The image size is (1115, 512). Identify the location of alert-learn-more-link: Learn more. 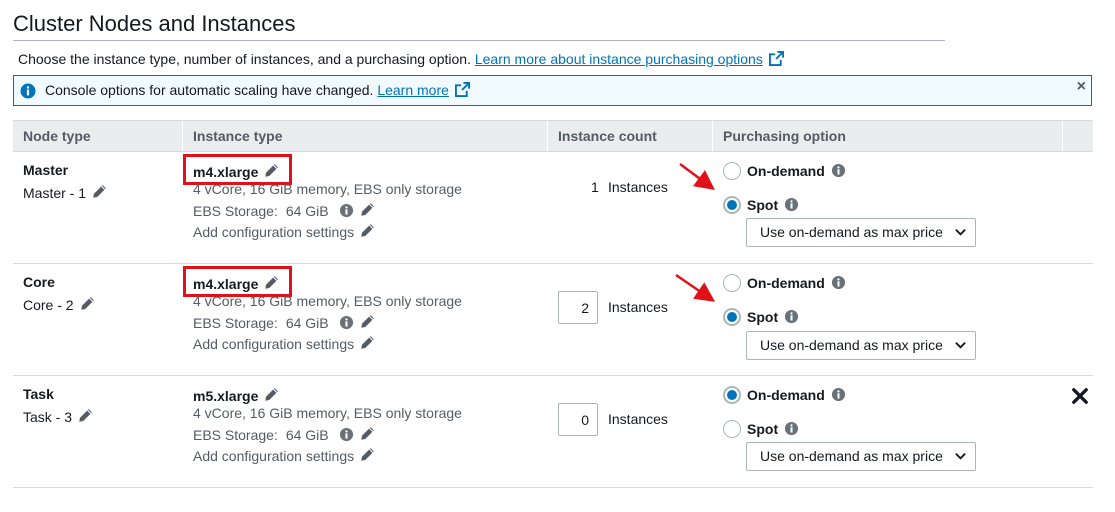
(413, 90).